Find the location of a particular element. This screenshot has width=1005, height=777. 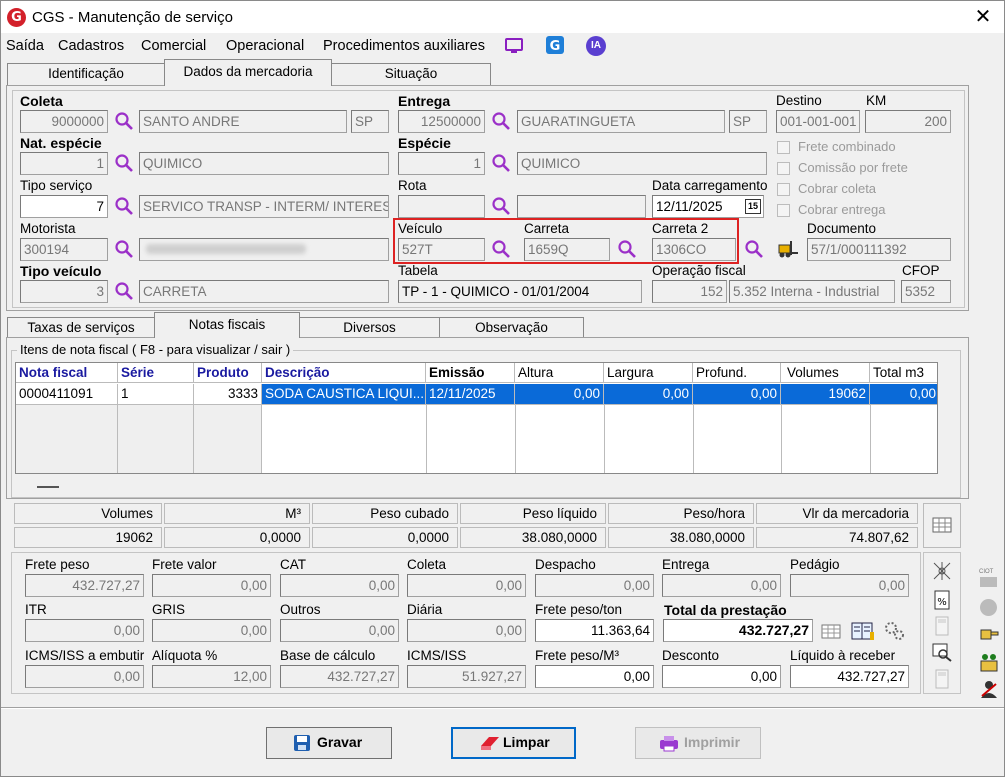

pedagio-field: 0,00 is located at coordinates (849, 585).